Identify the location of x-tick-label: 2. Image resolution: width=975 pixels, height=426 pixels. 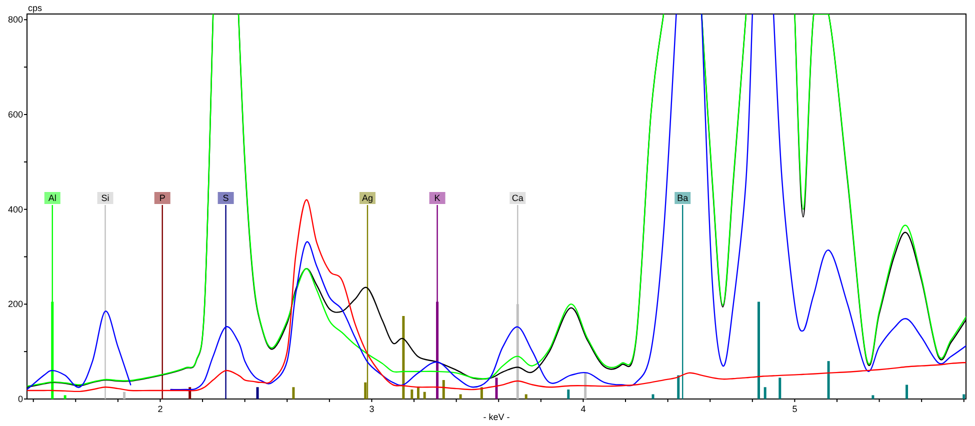
(160, 409).